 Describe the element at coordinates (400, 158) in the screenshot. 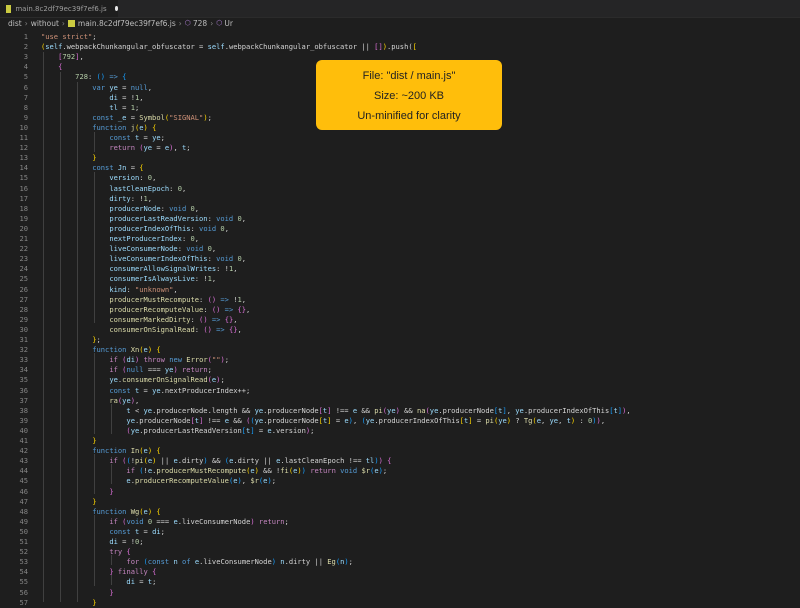

I see `code-line: 13 }` at that location.